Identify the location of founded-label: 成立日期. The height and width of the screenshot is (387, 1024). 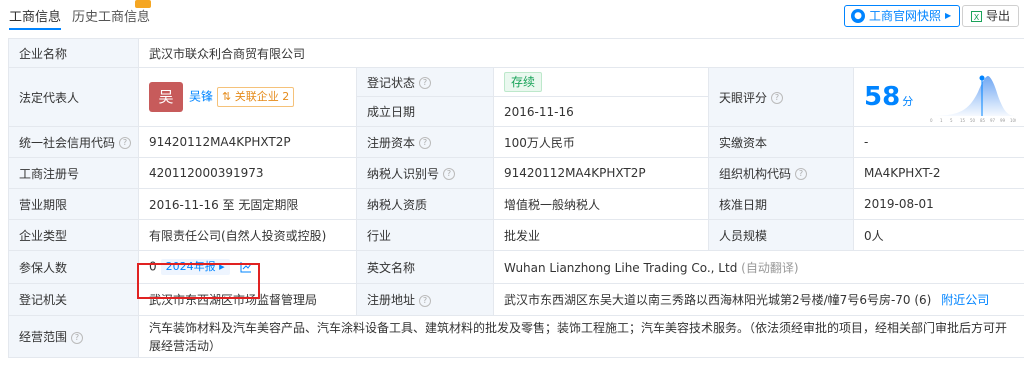
(425, 111).